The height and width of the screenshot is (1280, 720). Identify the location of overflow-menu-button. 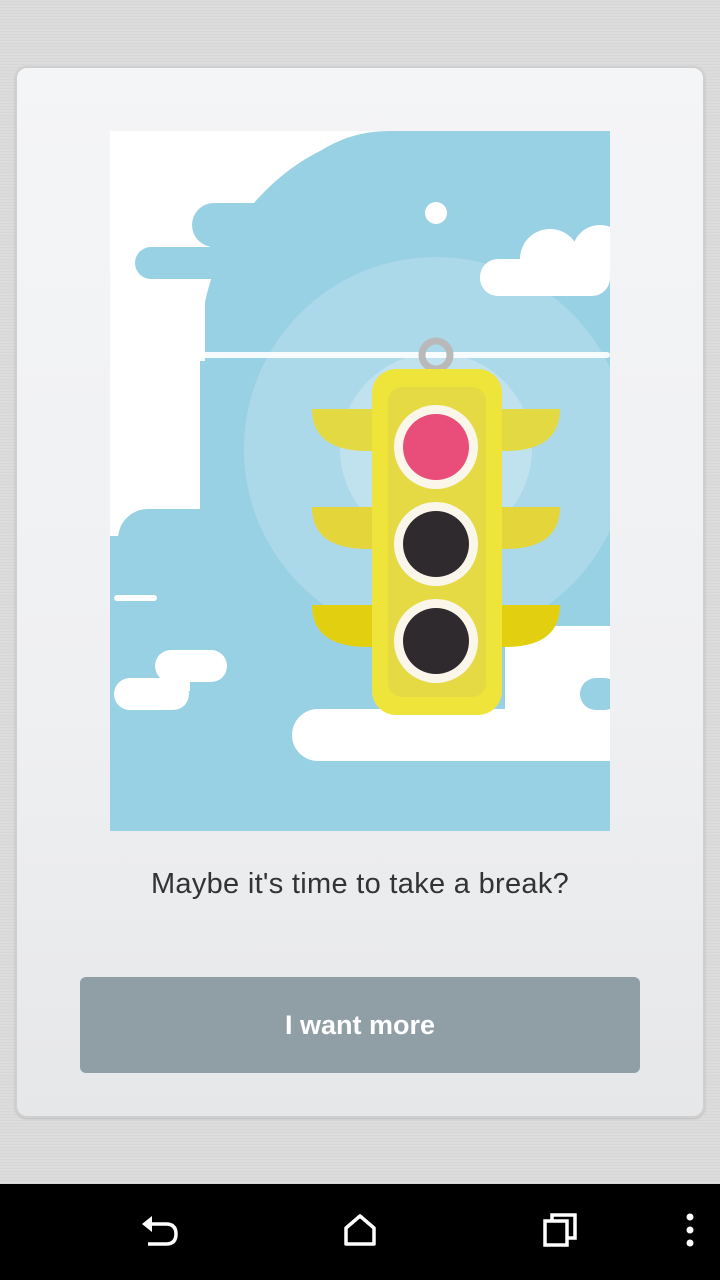
(685, 1232).